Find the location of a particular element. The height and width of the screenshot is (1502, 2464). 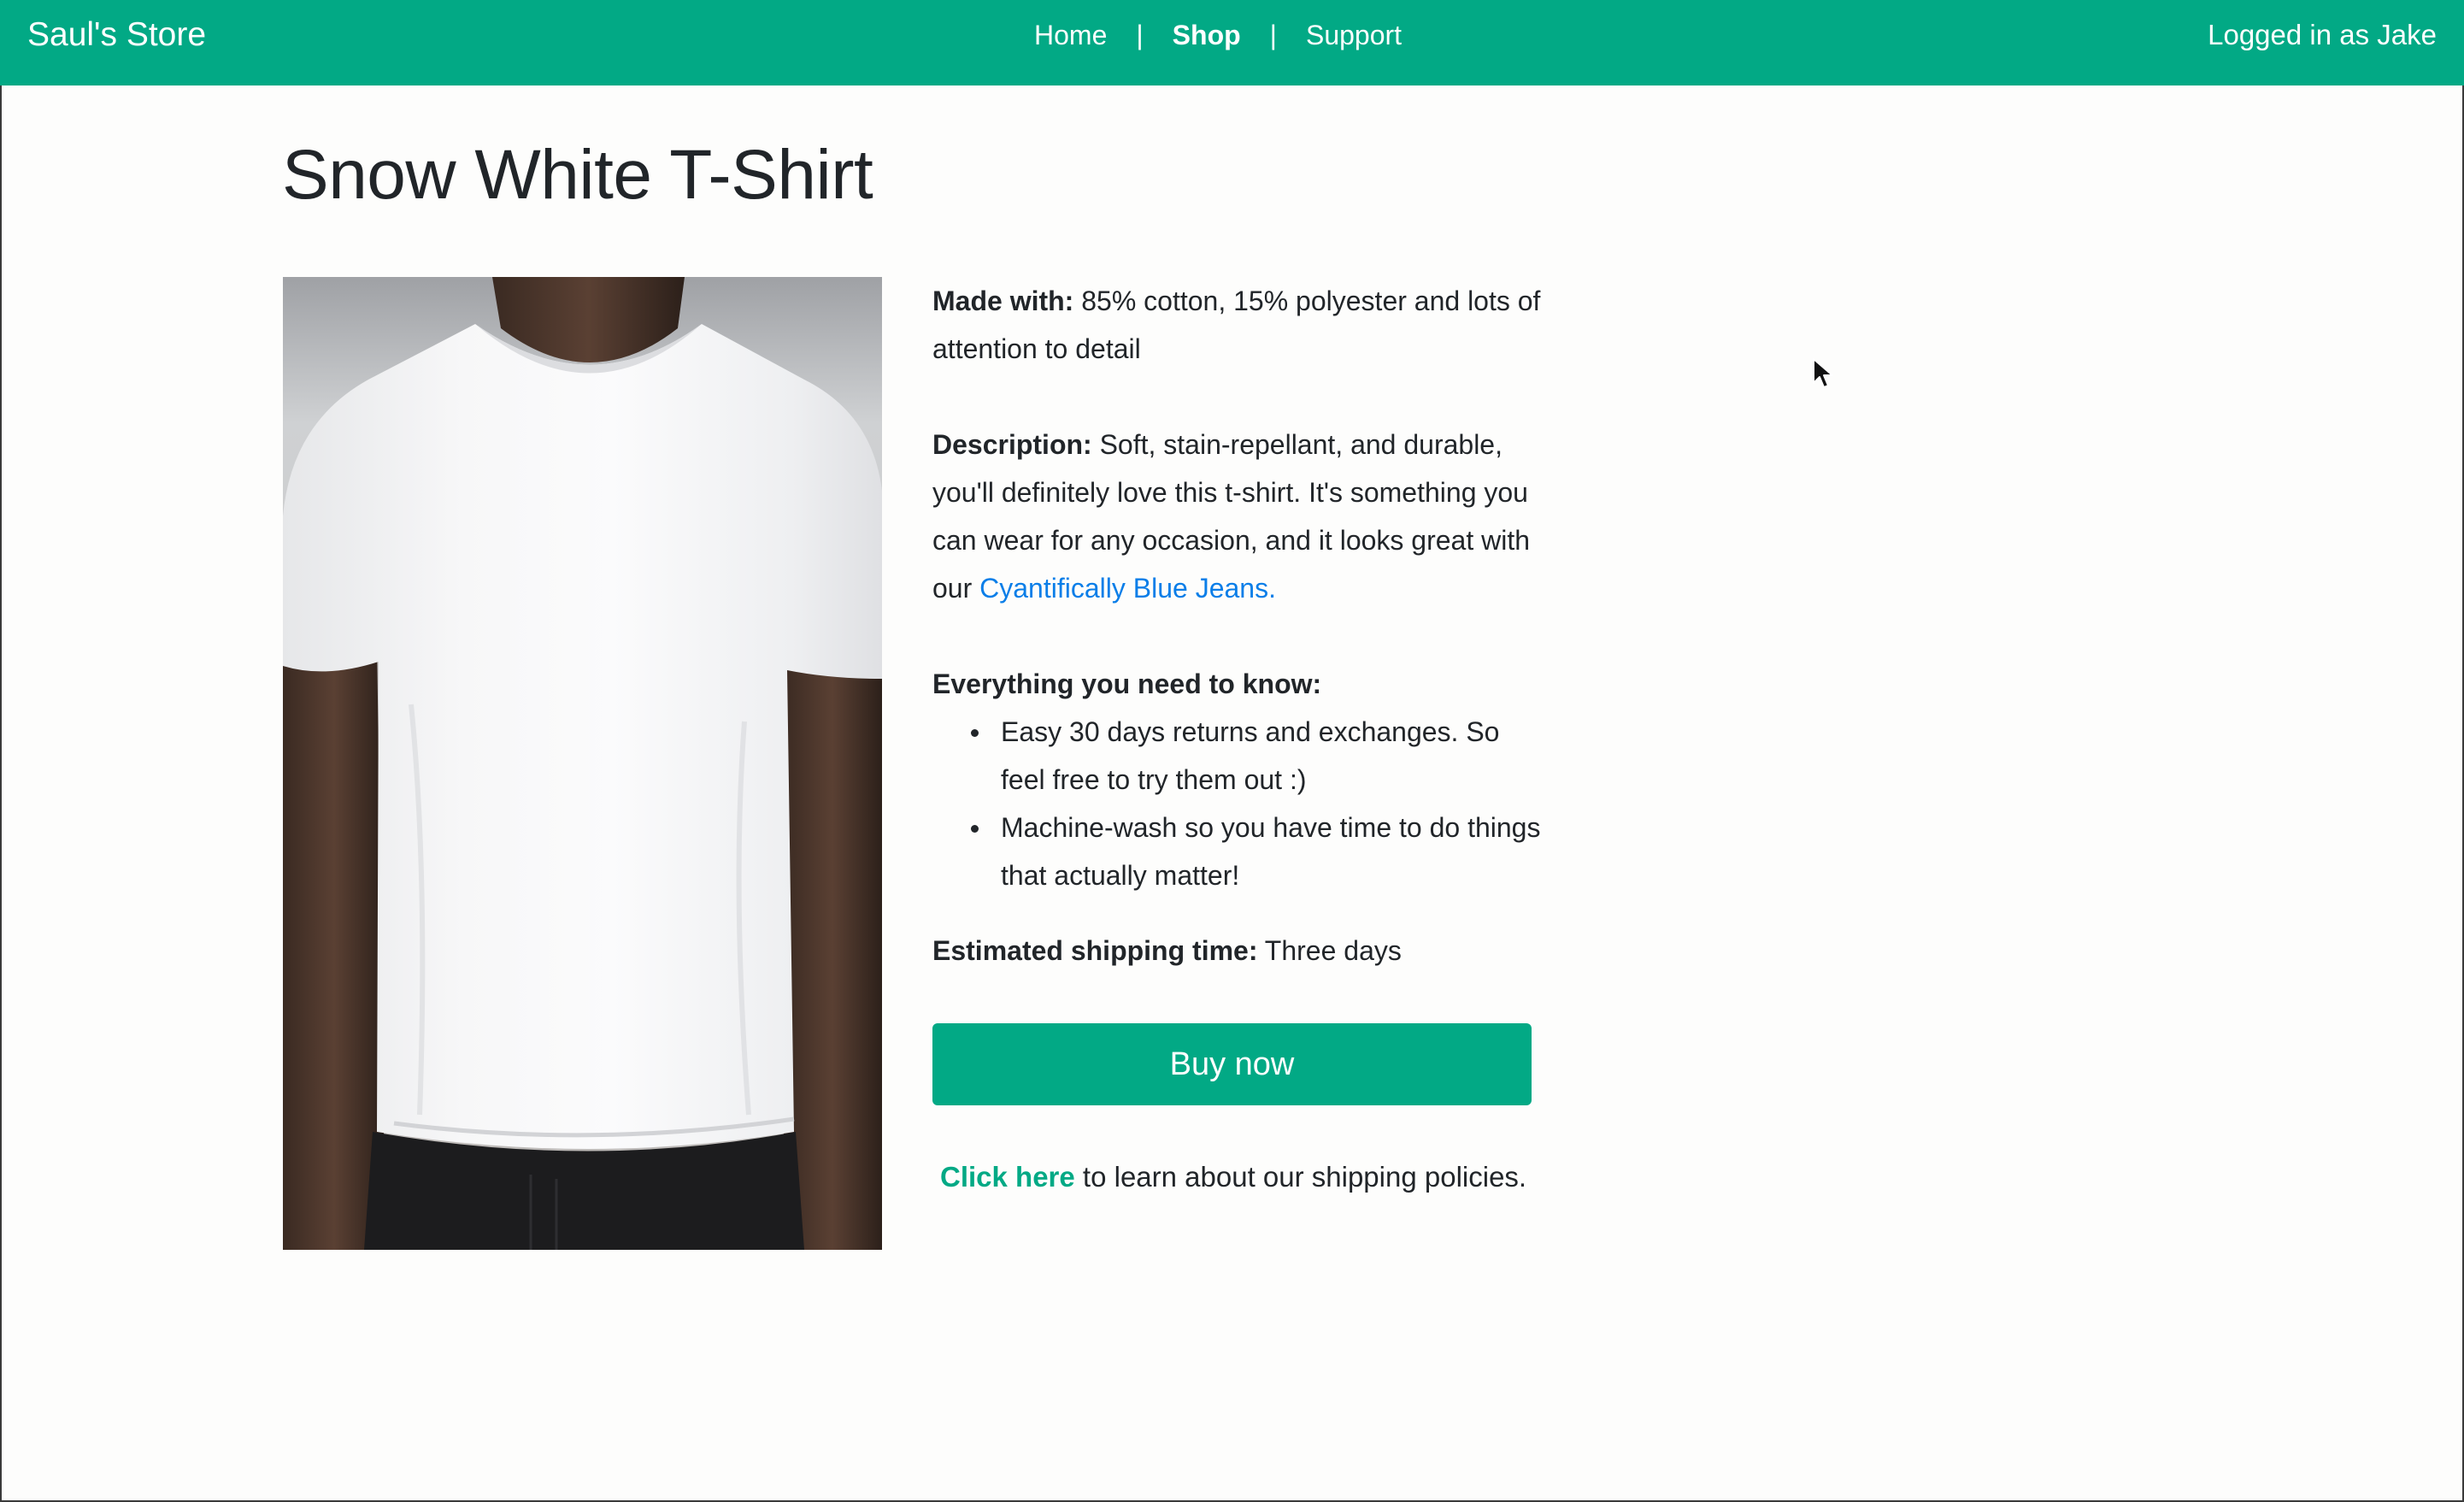

shipping-time-value: Three days is located at coordinates (1333, 950).